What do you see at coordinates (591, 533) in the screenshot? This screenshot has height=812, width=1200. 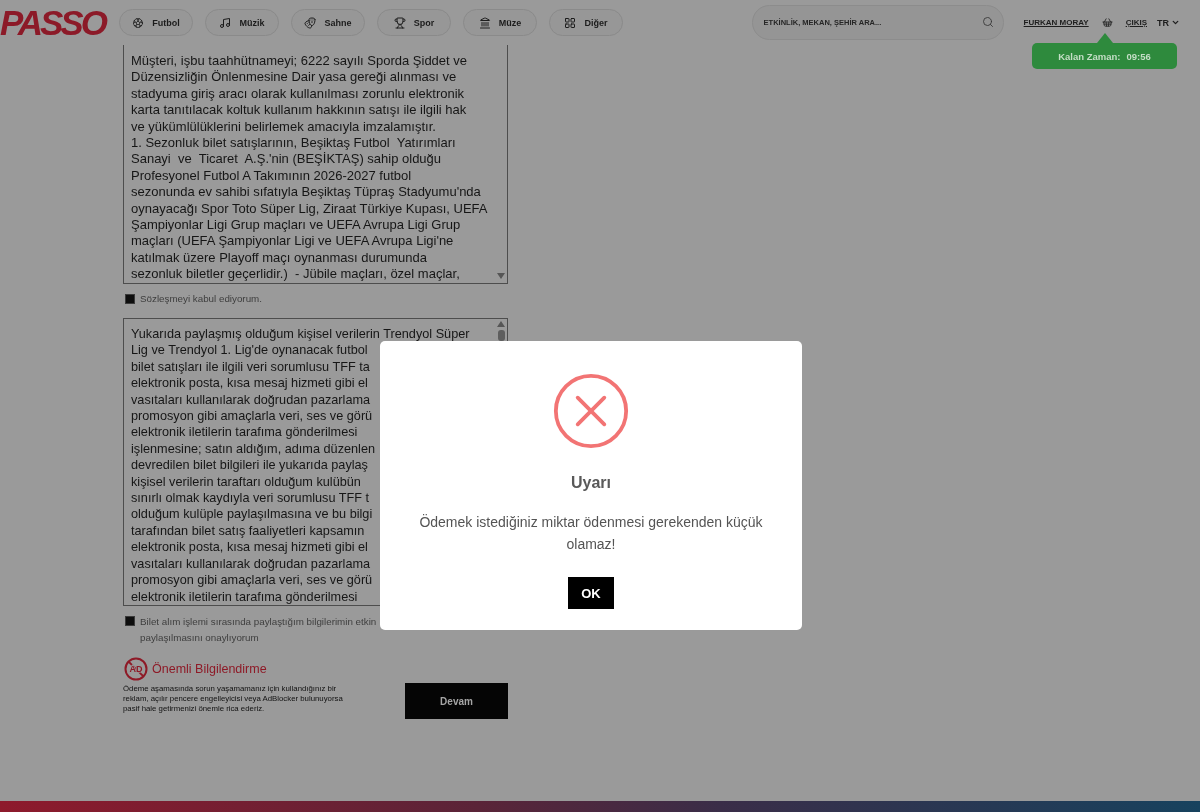 I see `dialog-message: Ödemek istediğiniz miktar ödenmesi gerekenden küçük olamaz!` at bounding box center [591, 533].